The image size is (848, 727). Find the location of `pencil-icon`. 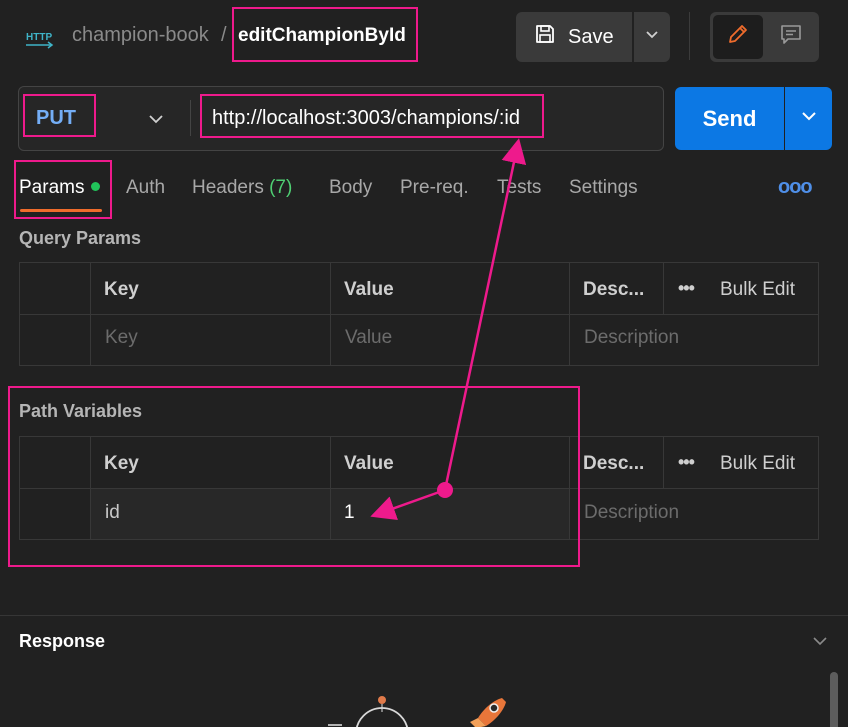

pencil-icon is located at coordinates (738, 37).